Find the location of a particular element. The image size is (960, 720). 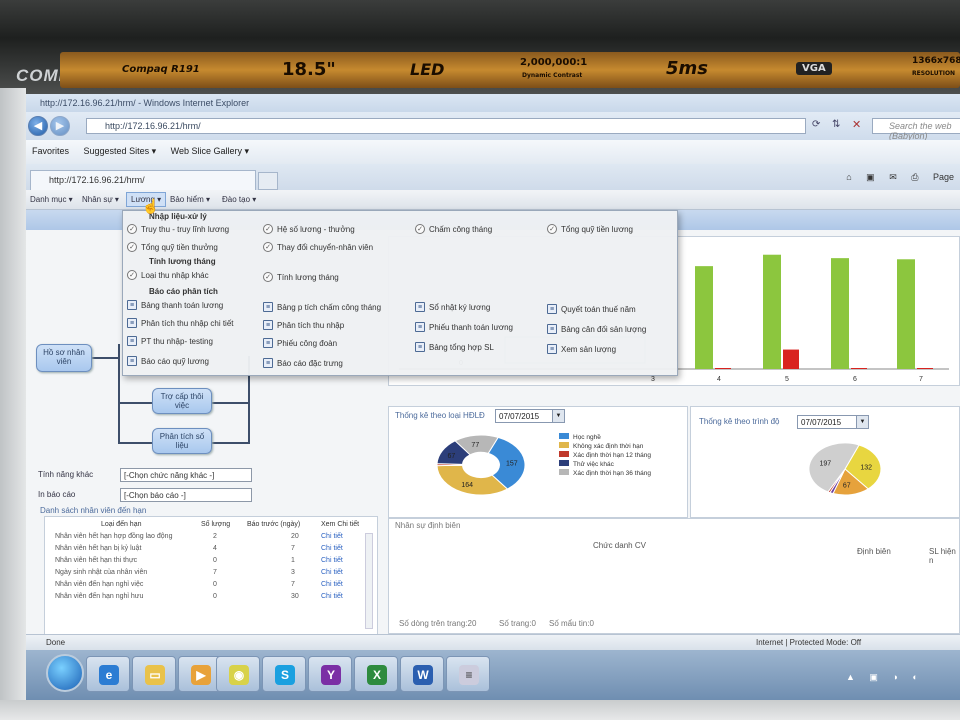

taskbar-skype: S is located at coordinates (284, 674).